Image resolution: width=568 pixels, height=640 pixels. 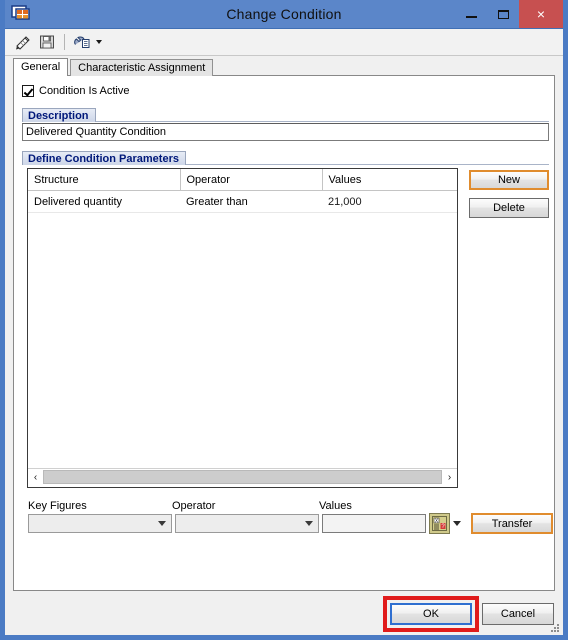 I want to click on scrollbar-track, so click(x=242, y=477).